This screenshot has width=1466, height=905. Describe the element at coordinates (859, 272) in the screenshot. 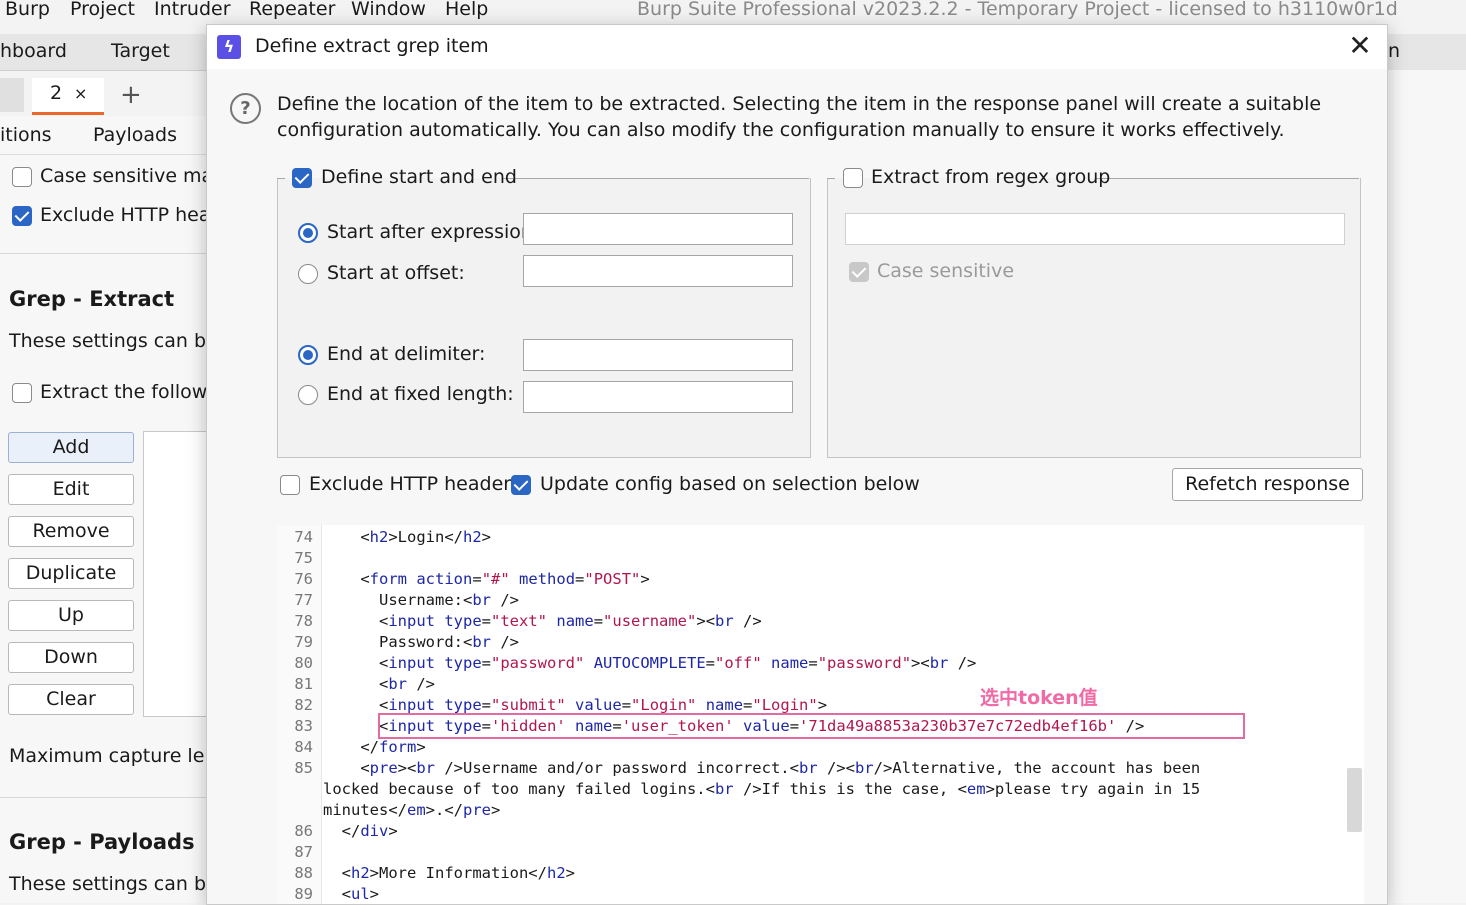

I see `regex-case-sensitive-checkbox` at that location.